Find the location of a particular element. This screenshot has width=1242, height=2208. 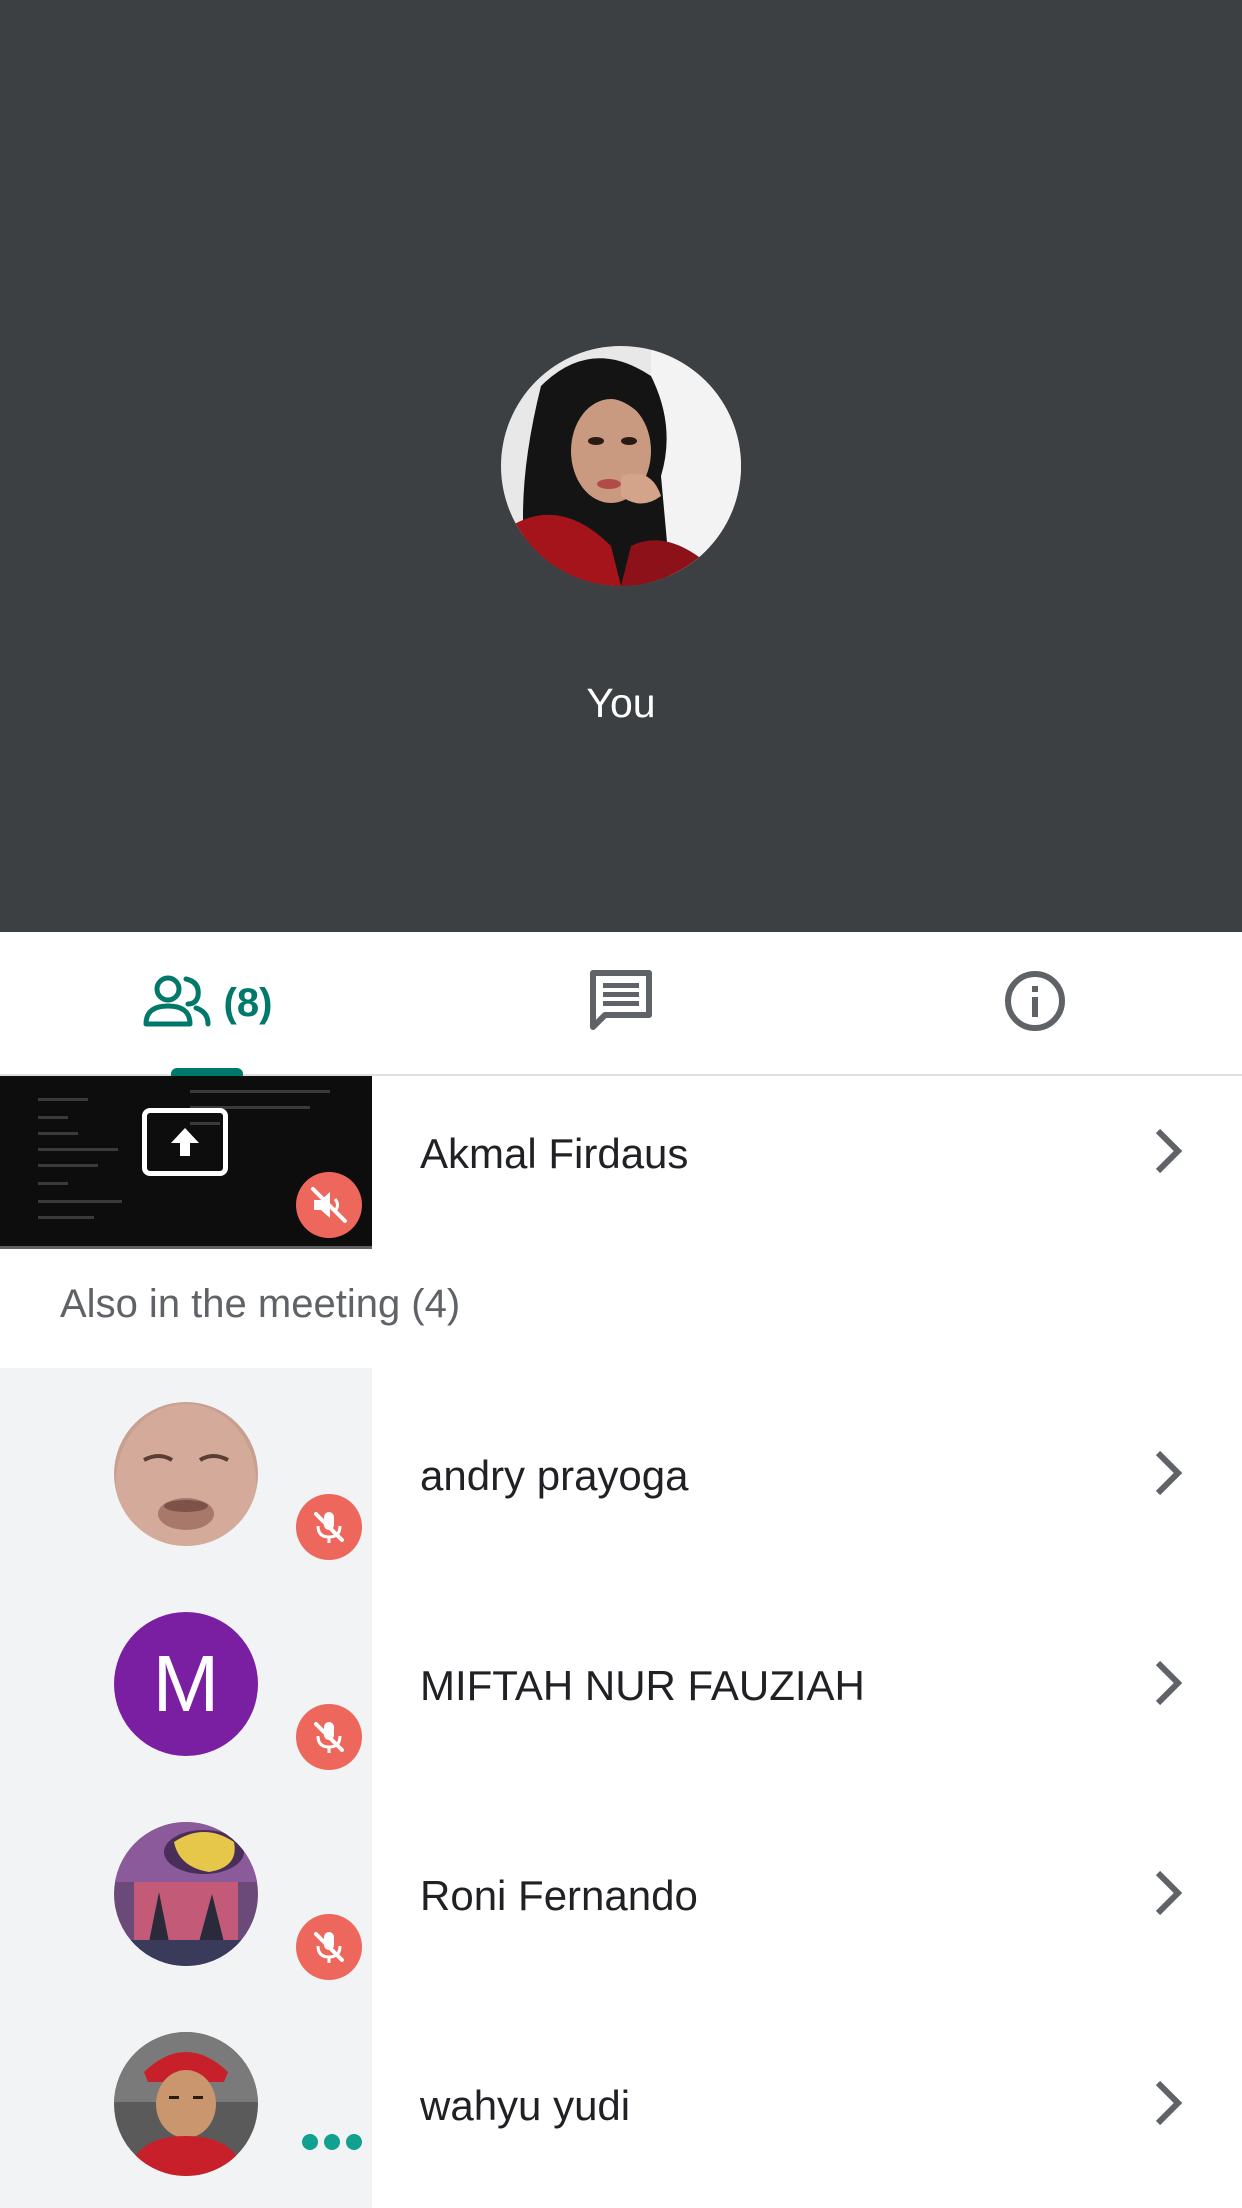

section-header: Also in the meeting (4) is located at coordinates (260, 1304).